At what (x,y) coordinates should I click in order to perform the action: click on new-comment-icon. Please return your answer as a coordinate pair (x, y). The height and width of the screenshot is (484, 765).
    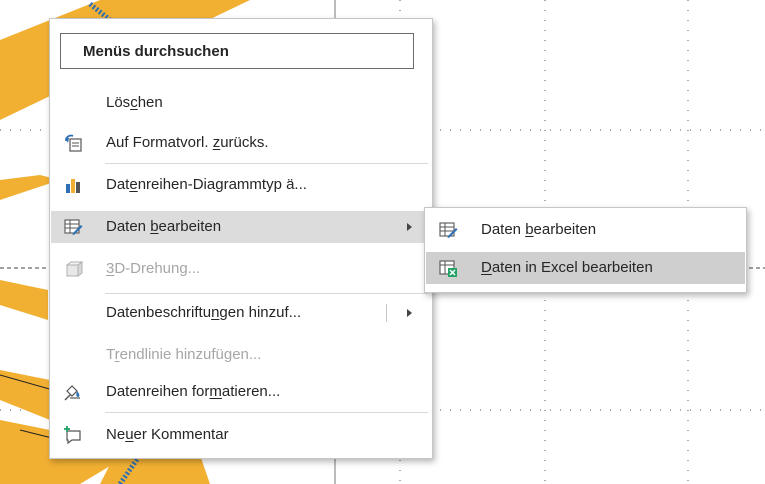
    Looking at the image, I should click on (72, 435).